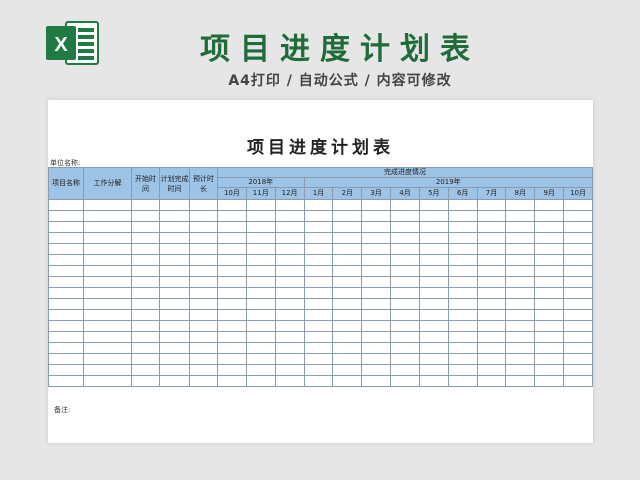 Image resolution: width=640 pixels, height=480 pixels. Describe the element at coordinates (405, 172) in the screenshot. I see `col-progress-group: 完成进度情况` at that location.